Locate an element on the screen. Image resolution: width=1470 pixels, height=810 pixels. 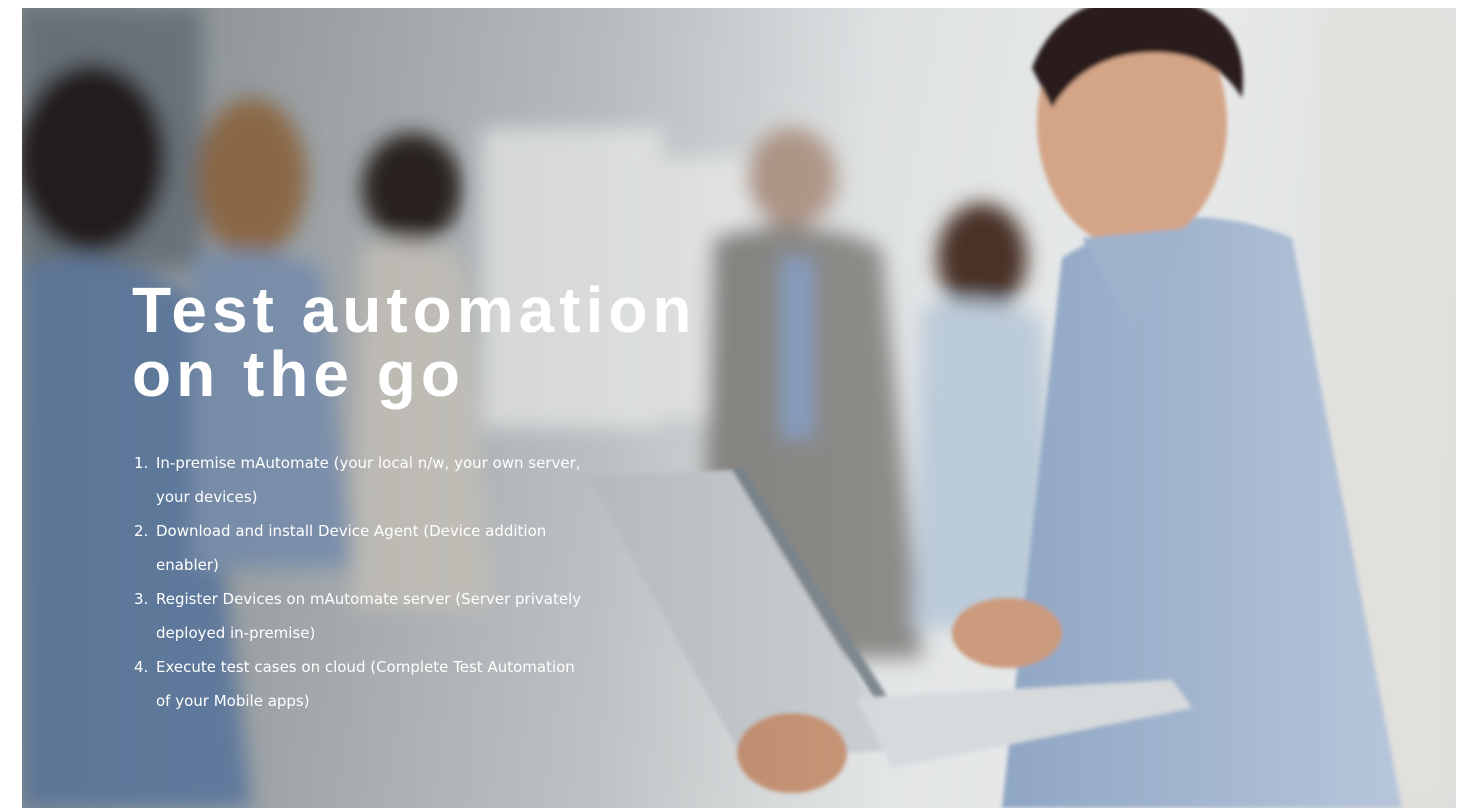
step-number: 1. is located at coordinates (141, 463).